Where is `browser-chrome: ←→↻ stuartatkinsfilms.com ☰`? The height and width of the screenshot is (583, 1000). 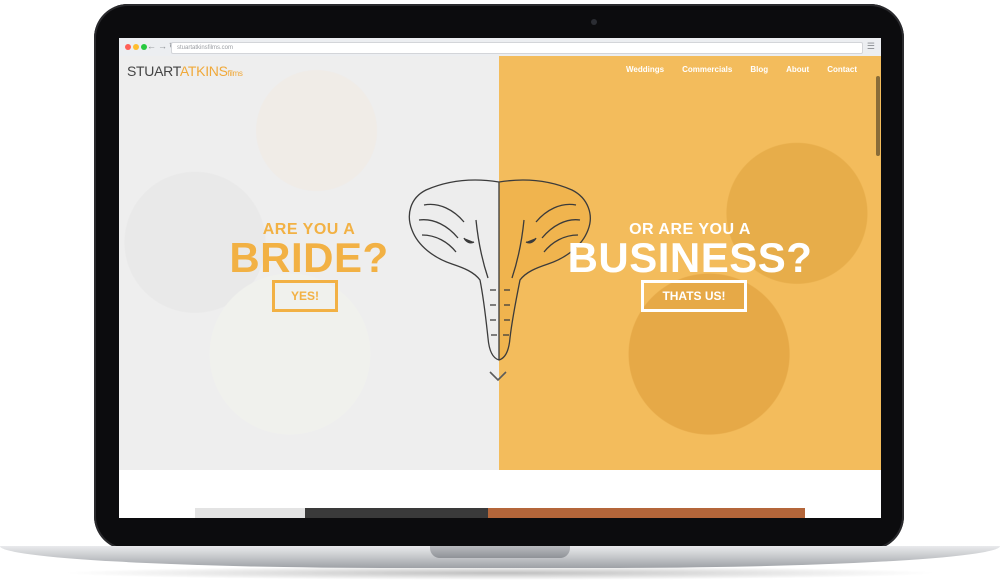 browser-chrome: ←→↻ stuartatkinsfilms.com ☰ is located at coordinates (500, 47).